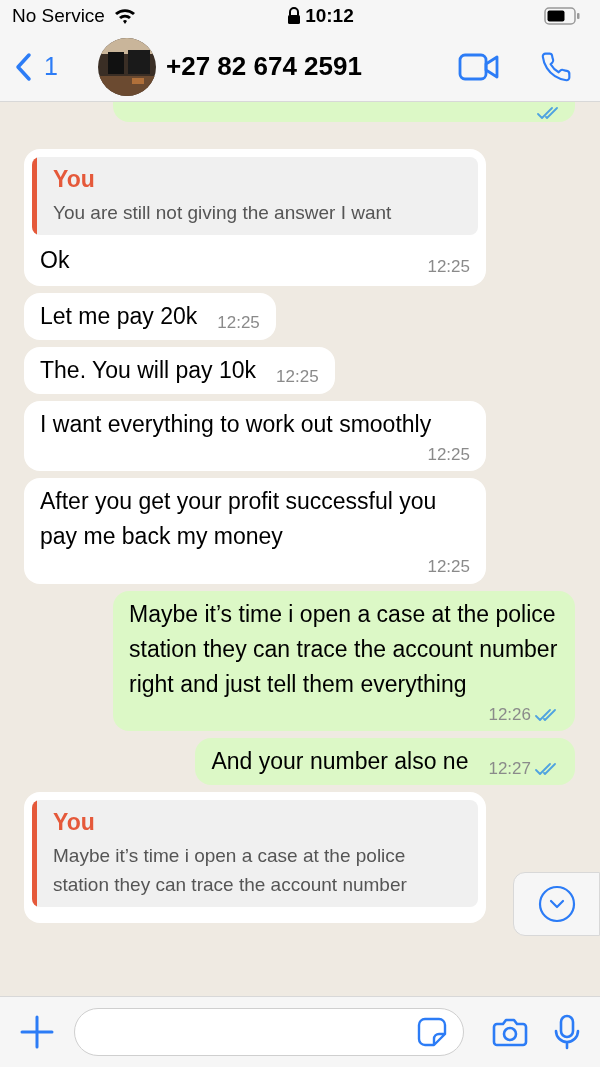  Describe the element at coordinates (222, 212) in the screenshot. I see `quote-text: You are still not giving the answer I want` at that location.